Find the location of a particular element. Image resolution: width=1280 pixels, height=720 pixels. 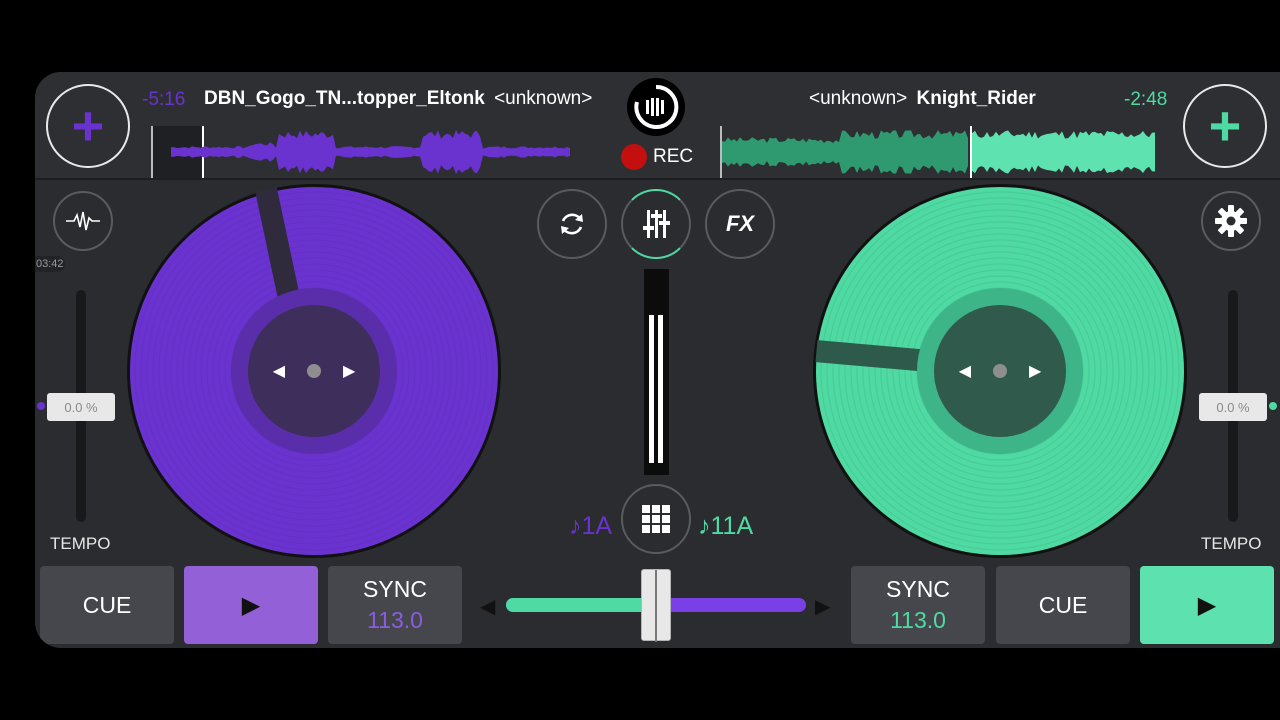

record-icon is located at coordinates (634, 157).